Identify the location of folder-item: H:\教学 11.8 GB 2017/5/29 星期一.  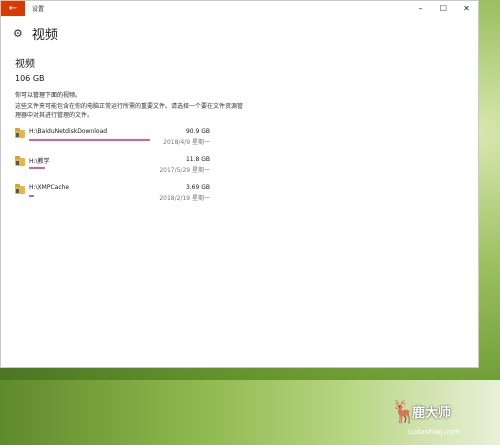
(115, 168).